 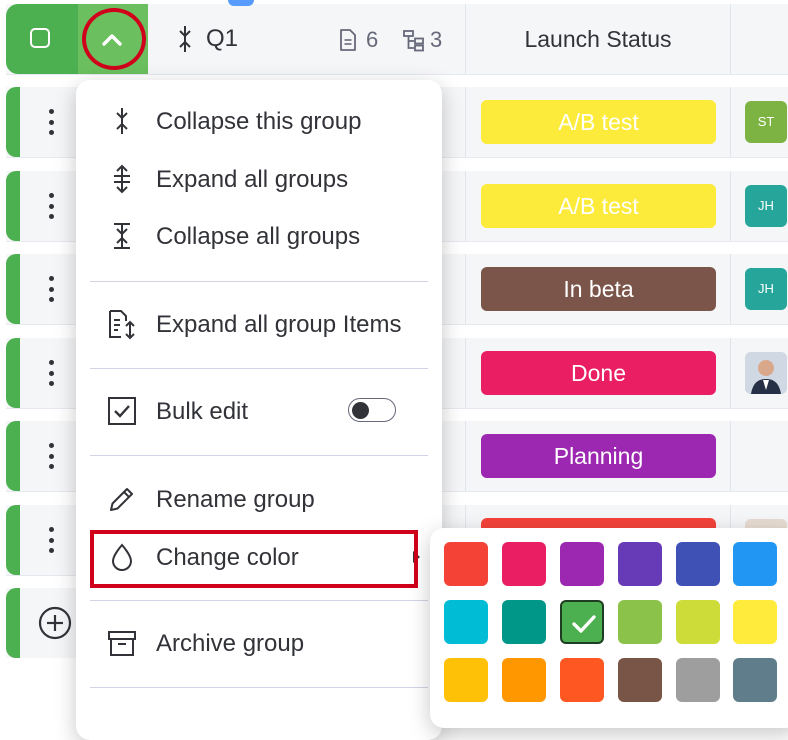 I want to click on menu-item-expand-all-group-items: Expand all group Items, so click(x=259, y=324).